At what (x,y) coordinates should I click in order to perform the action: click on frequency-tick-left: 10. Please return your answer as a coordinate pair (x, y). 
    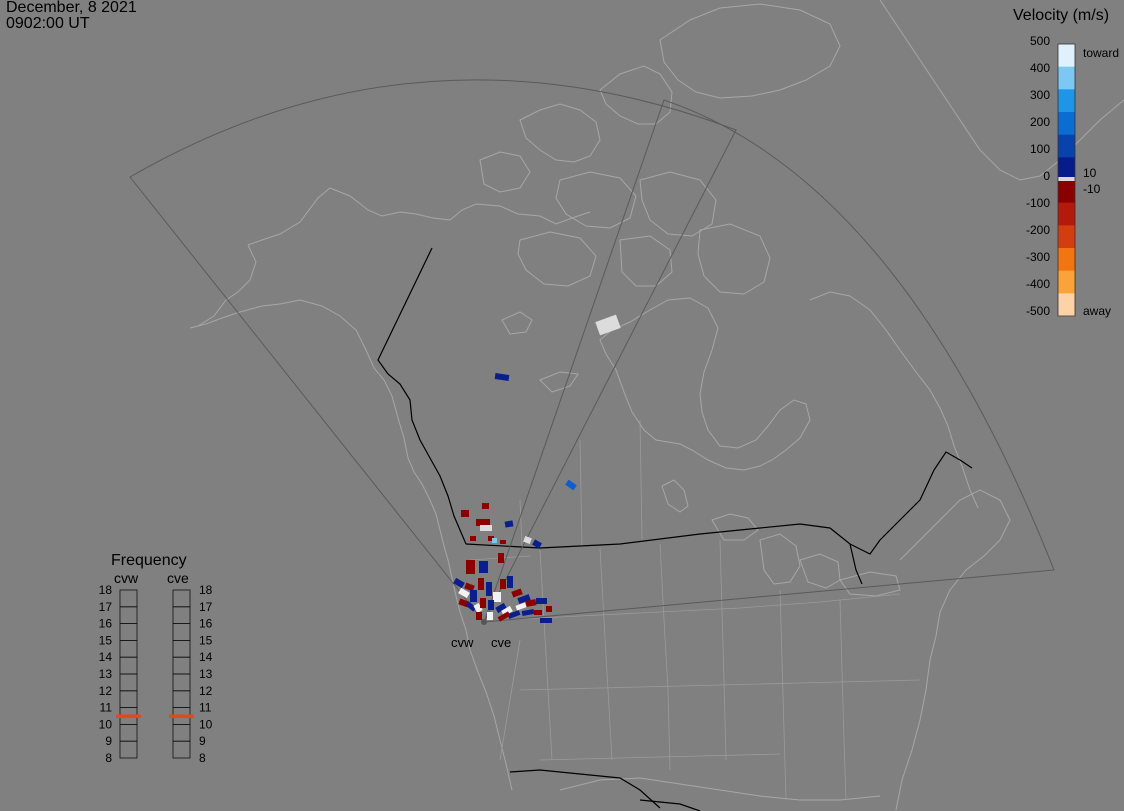
    Looking at the image, I should click on (106, 724).